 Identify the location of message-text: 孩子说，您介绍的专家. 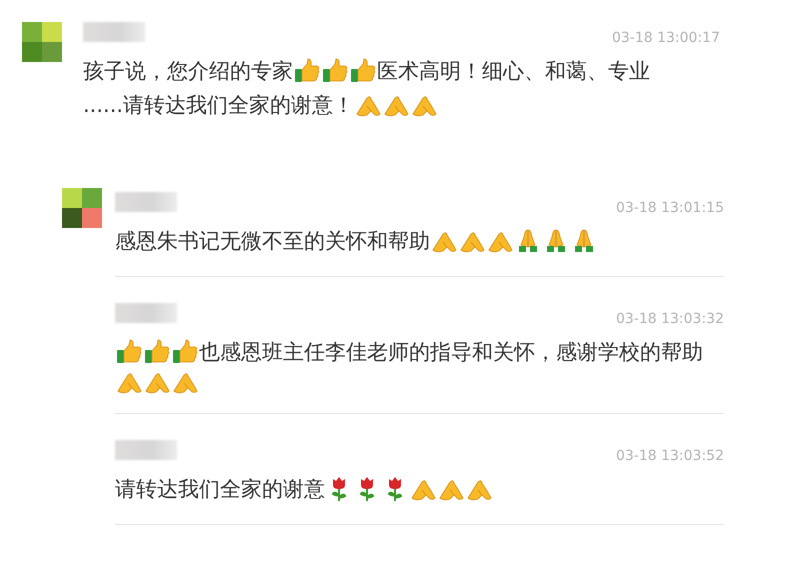
(188, 71).